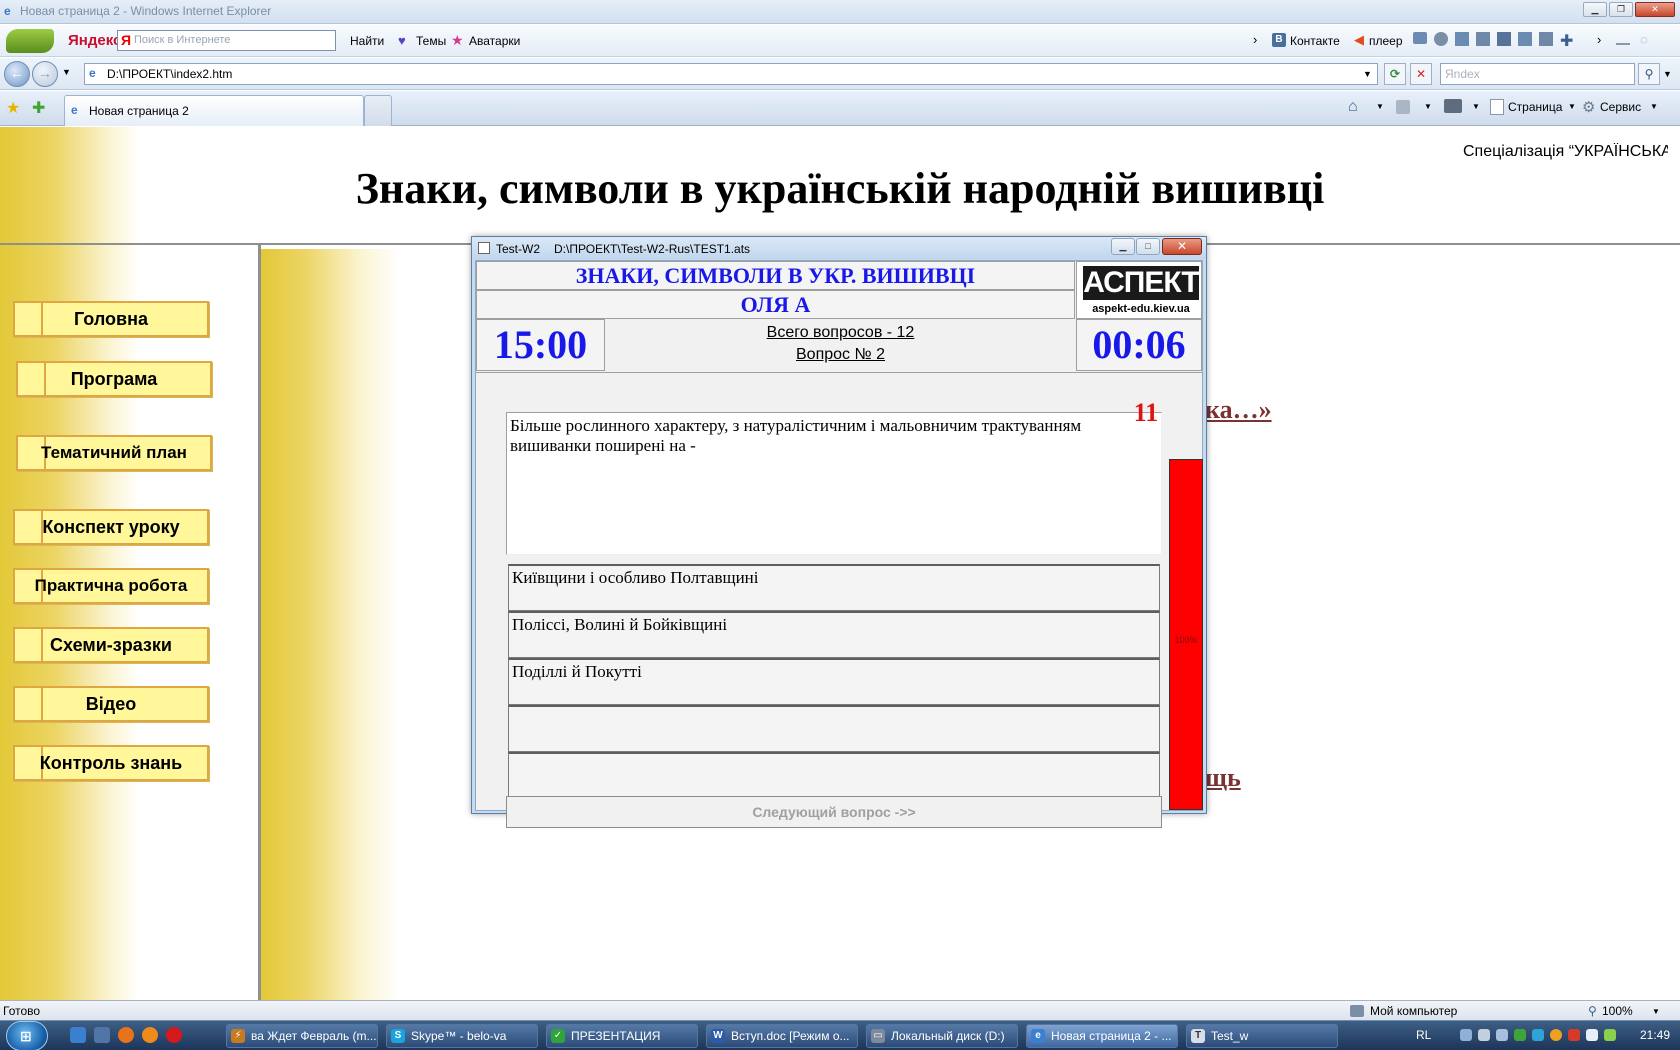 The height and width of the screenshot is (1050, 1680). Describe the element at coordinates (95, 40) in the screenshot. I see `yandex-logo: Яндекс` at that location.